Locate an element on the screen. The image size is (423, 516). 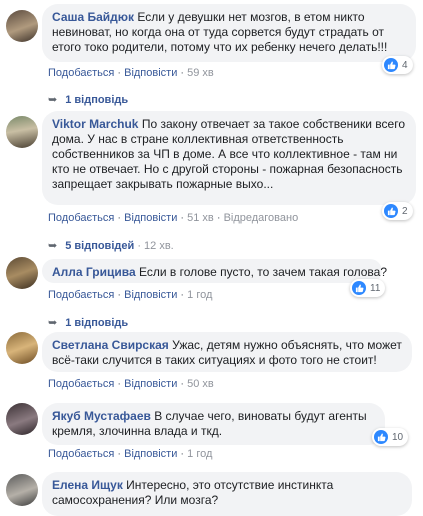
comment-author: Светлана Свирская is located at coordinates (110, 345).